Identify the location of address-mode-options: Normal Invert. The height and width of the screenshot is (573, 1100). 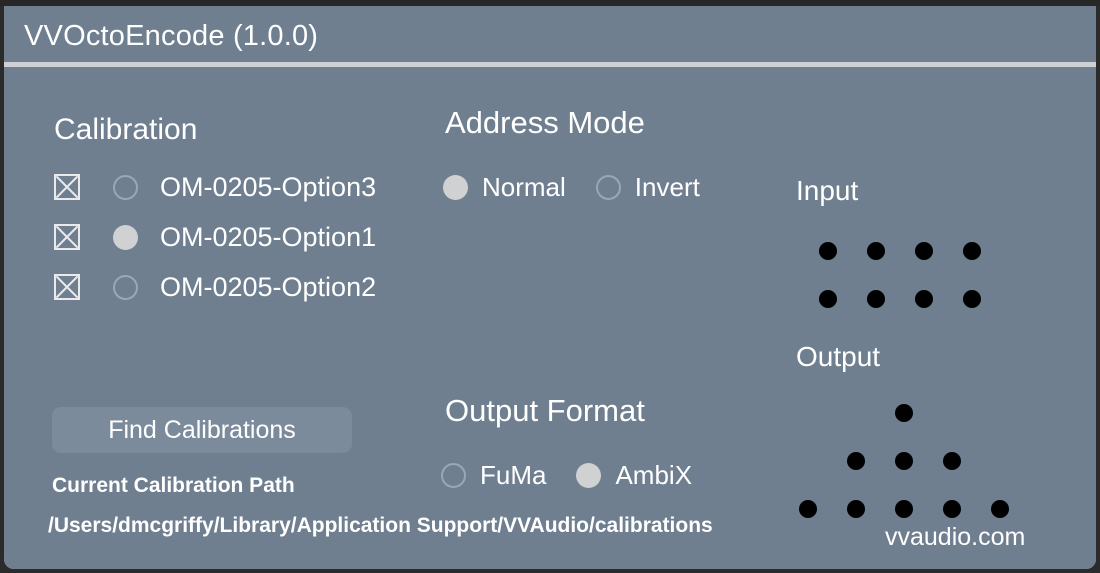
(571, 187).